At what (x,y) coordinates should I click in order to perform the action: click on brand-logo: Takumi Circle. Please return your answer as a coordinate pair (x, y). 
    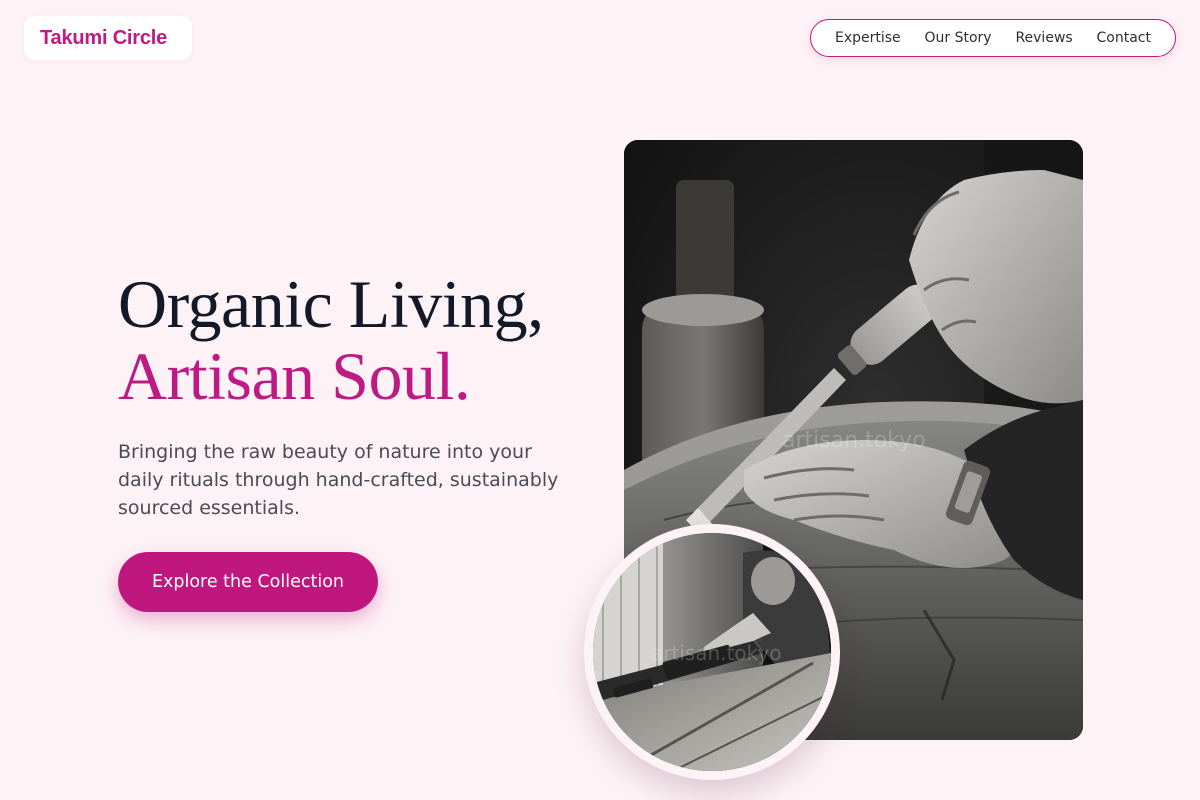
    Looking at the image, I should click on (108, 38).